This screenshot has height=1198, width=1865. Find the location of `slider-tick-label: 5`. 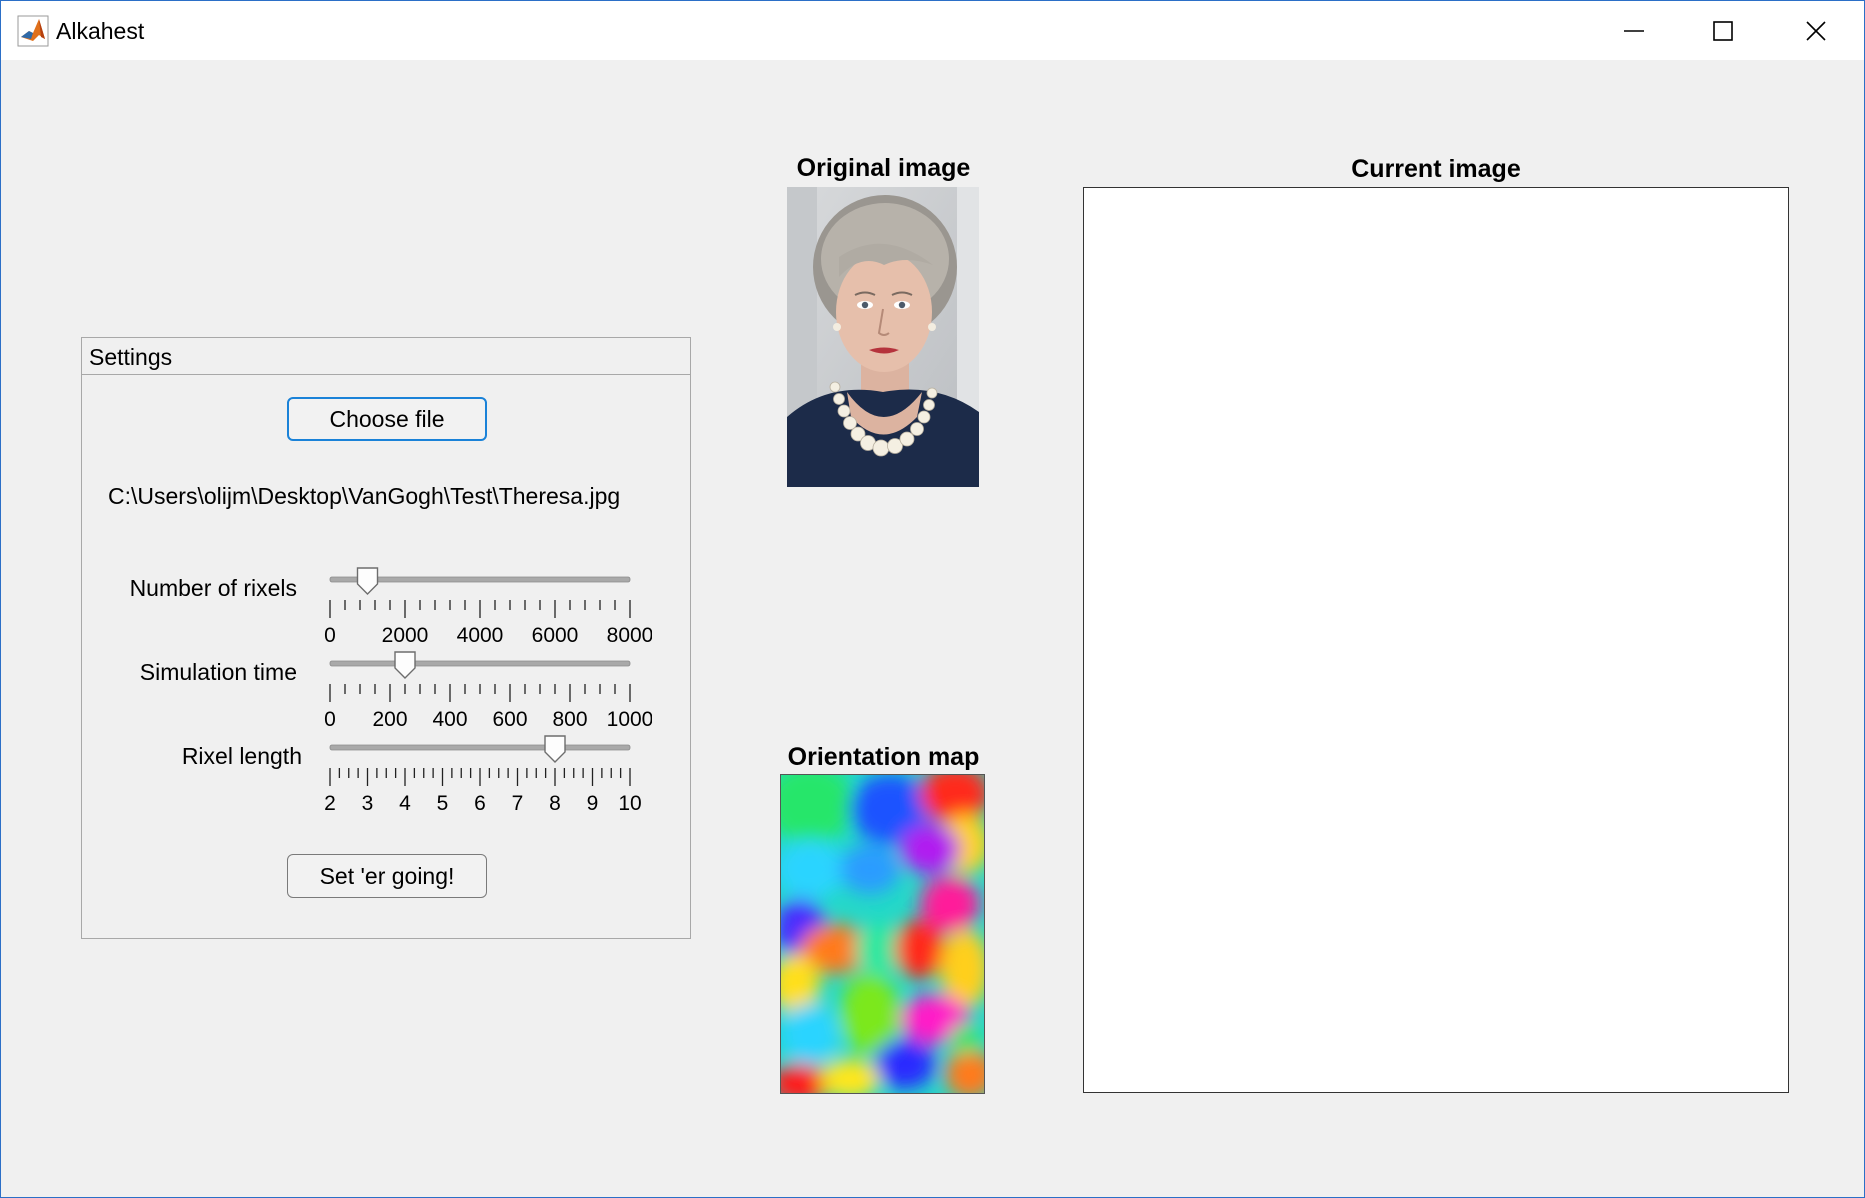

slider-tick-label: 5 is located at coordinates (443, 803).